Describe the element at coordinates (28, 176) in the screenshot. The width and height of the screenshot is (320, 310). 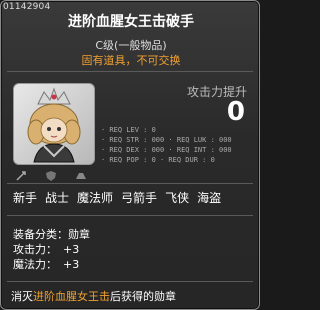
I see `sword-icon` at that location.